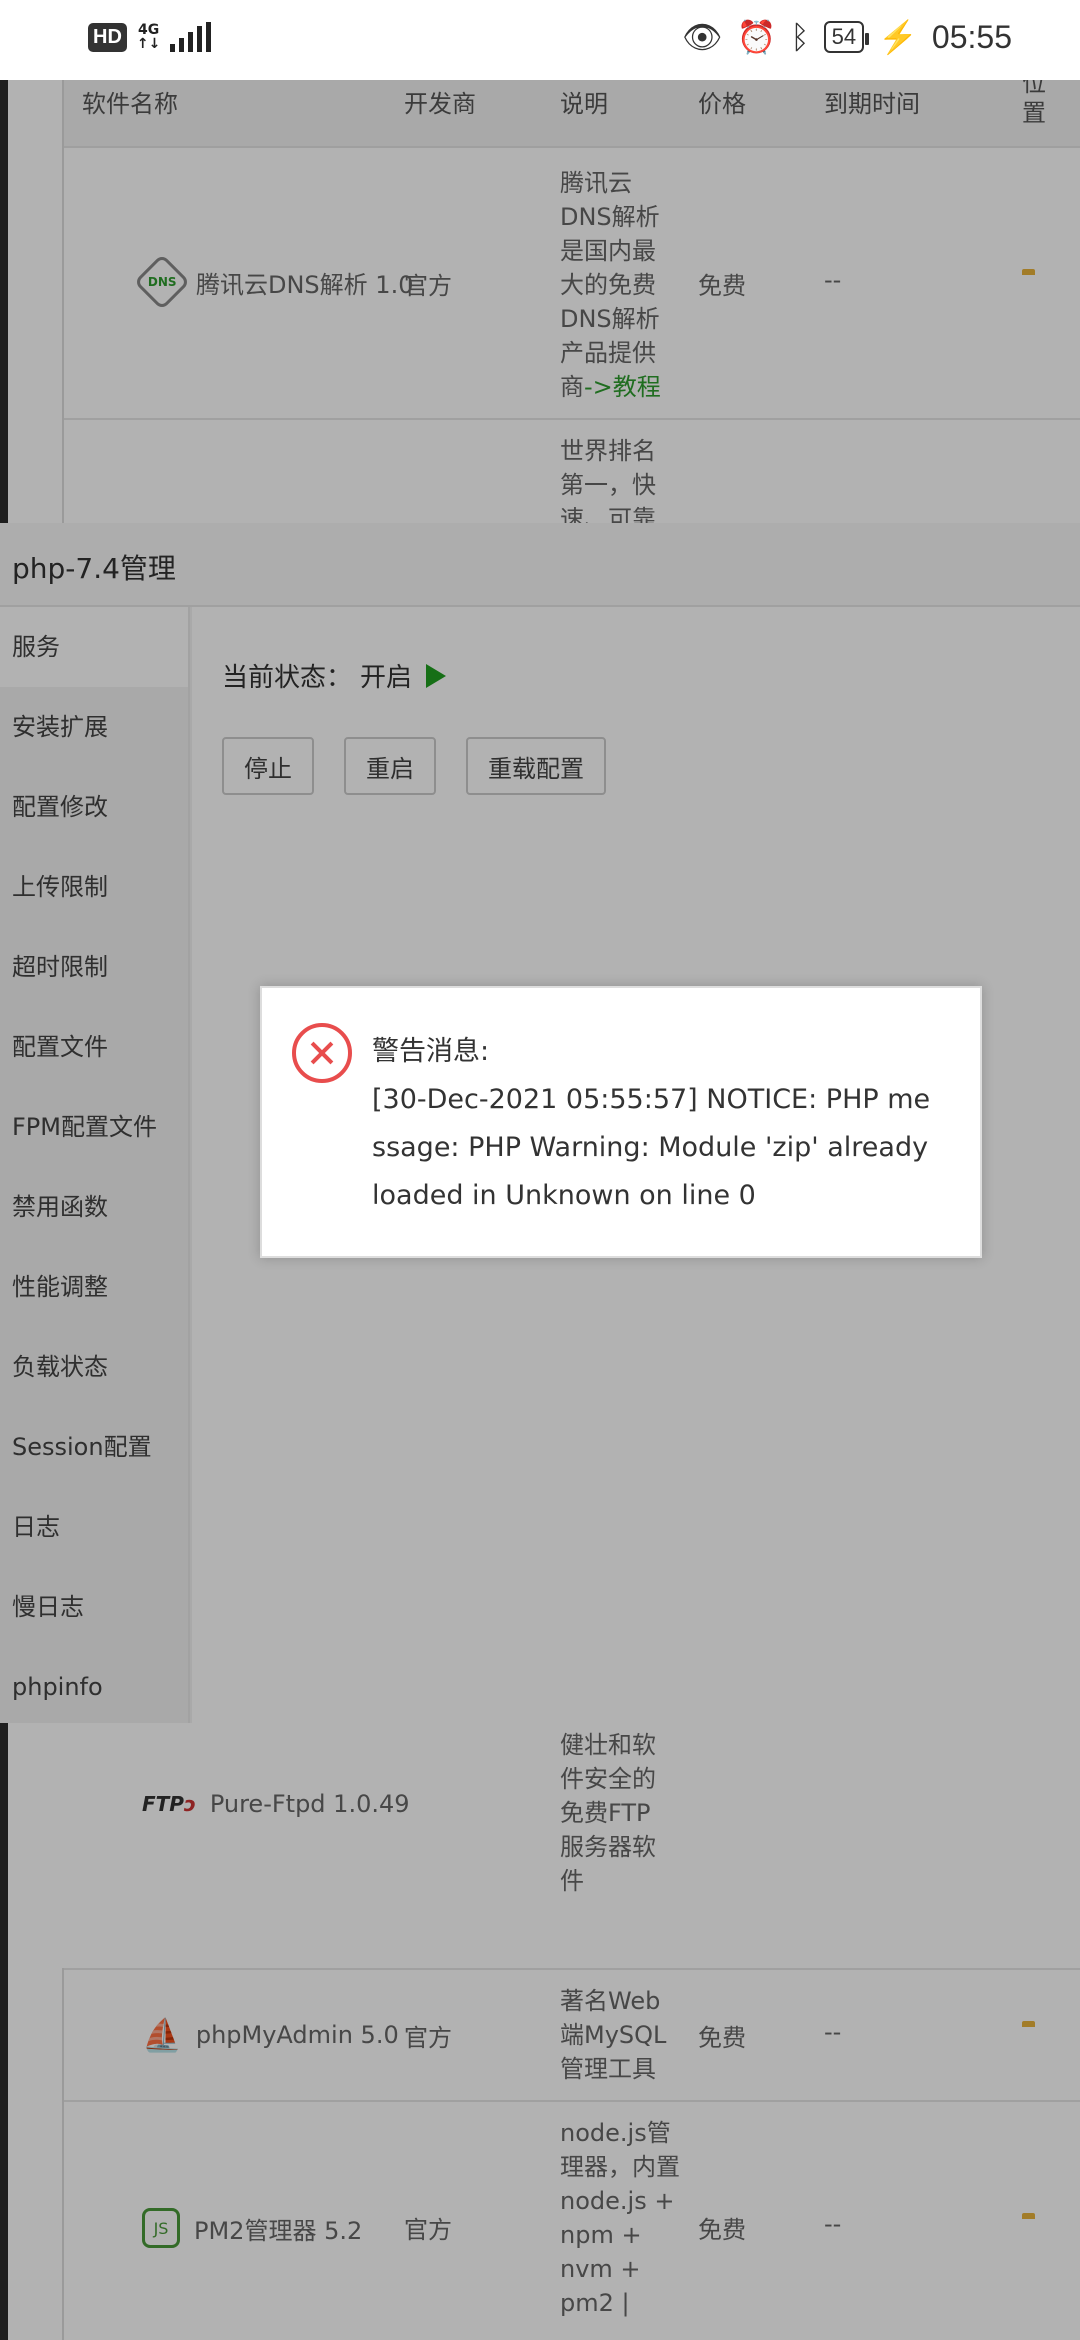 Image resolution: width=1080 pixels, height=2340 pixels. I want to click on signal-icon, so click(191, 37).